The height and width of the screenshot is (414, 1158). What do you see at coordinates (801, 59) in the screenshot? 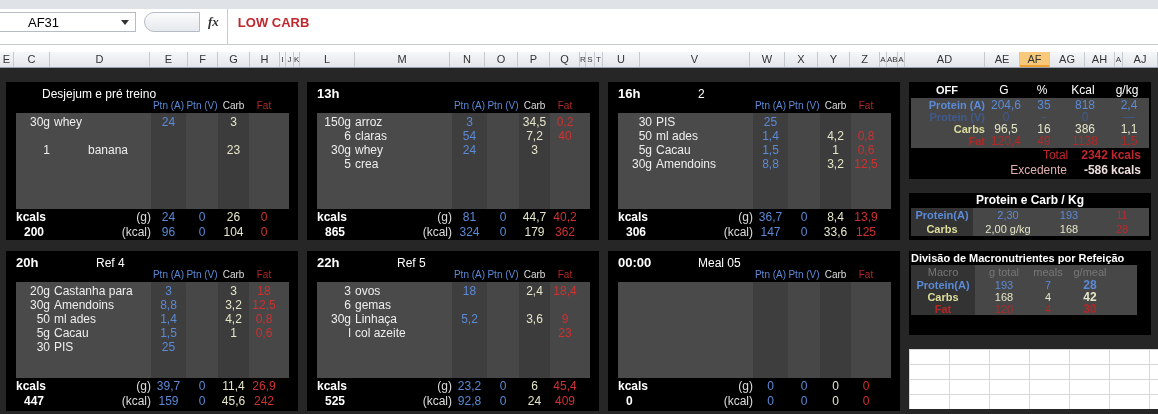
I see `column-header: X` at bounding box center [801, 59].